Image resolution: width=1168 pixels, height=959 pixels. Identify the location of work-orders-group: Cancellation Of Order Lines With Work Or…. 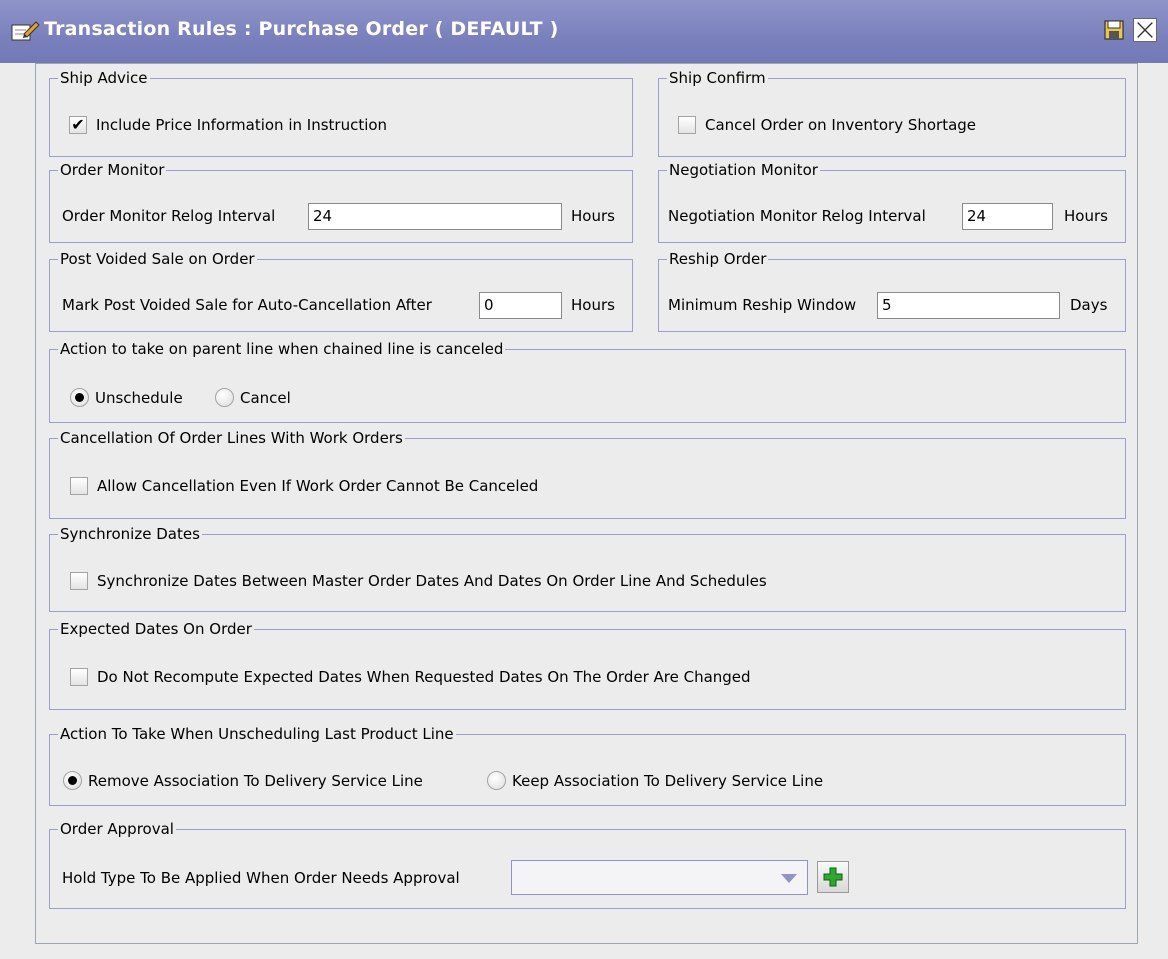
(587, 474).